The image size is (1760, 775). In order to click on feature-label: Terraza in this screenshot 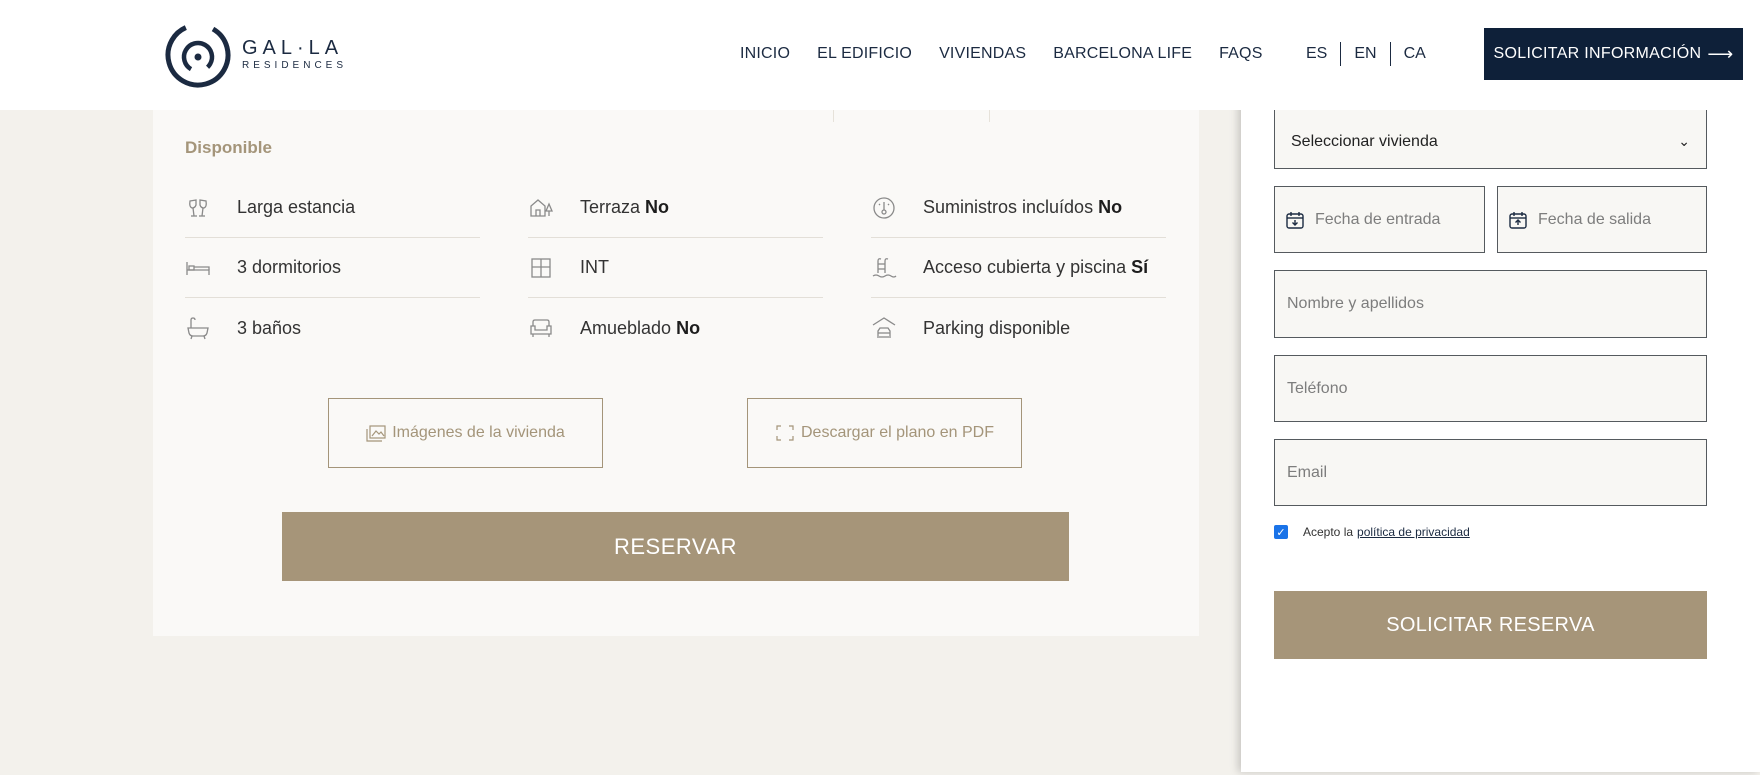, I will do `click(610, 207)`.